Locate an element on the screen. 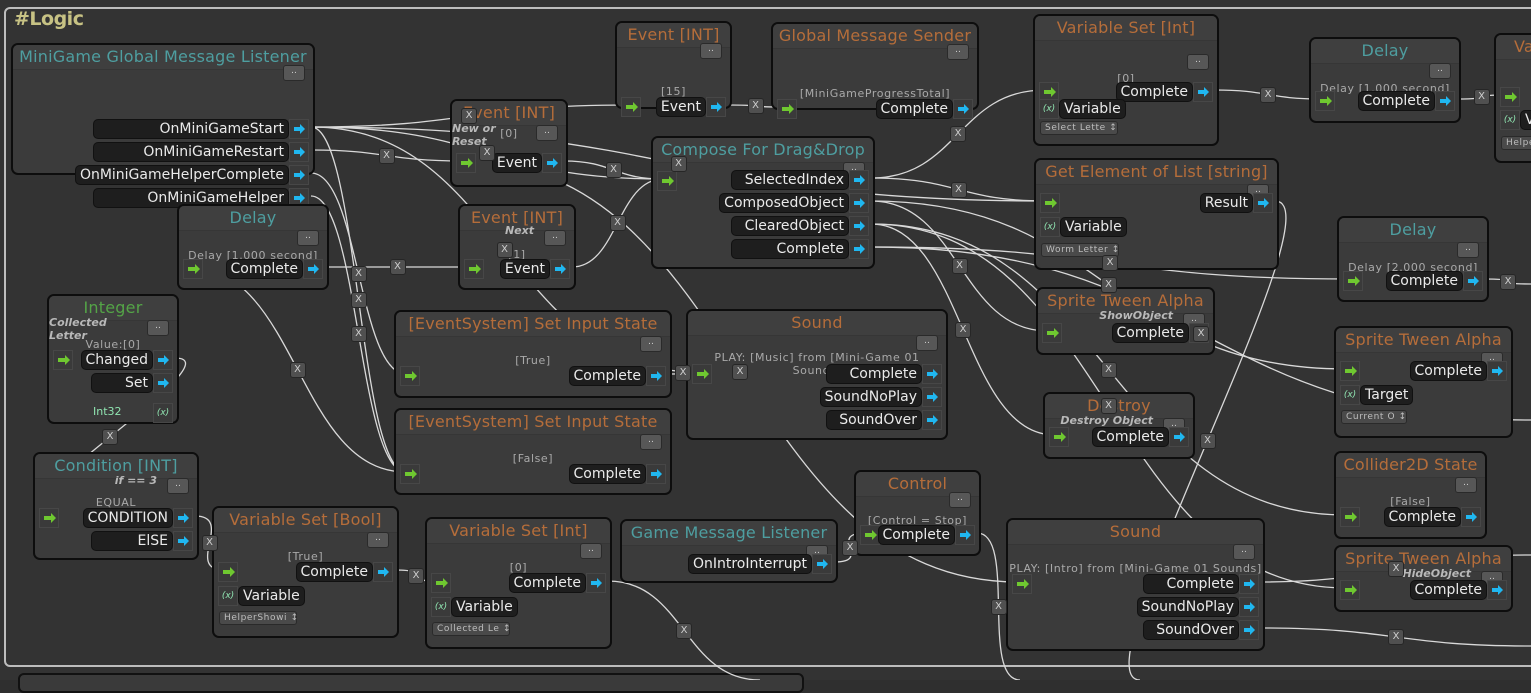  node-varCut: Va(x)VaHelpe is located at coordinates (1512, 98).